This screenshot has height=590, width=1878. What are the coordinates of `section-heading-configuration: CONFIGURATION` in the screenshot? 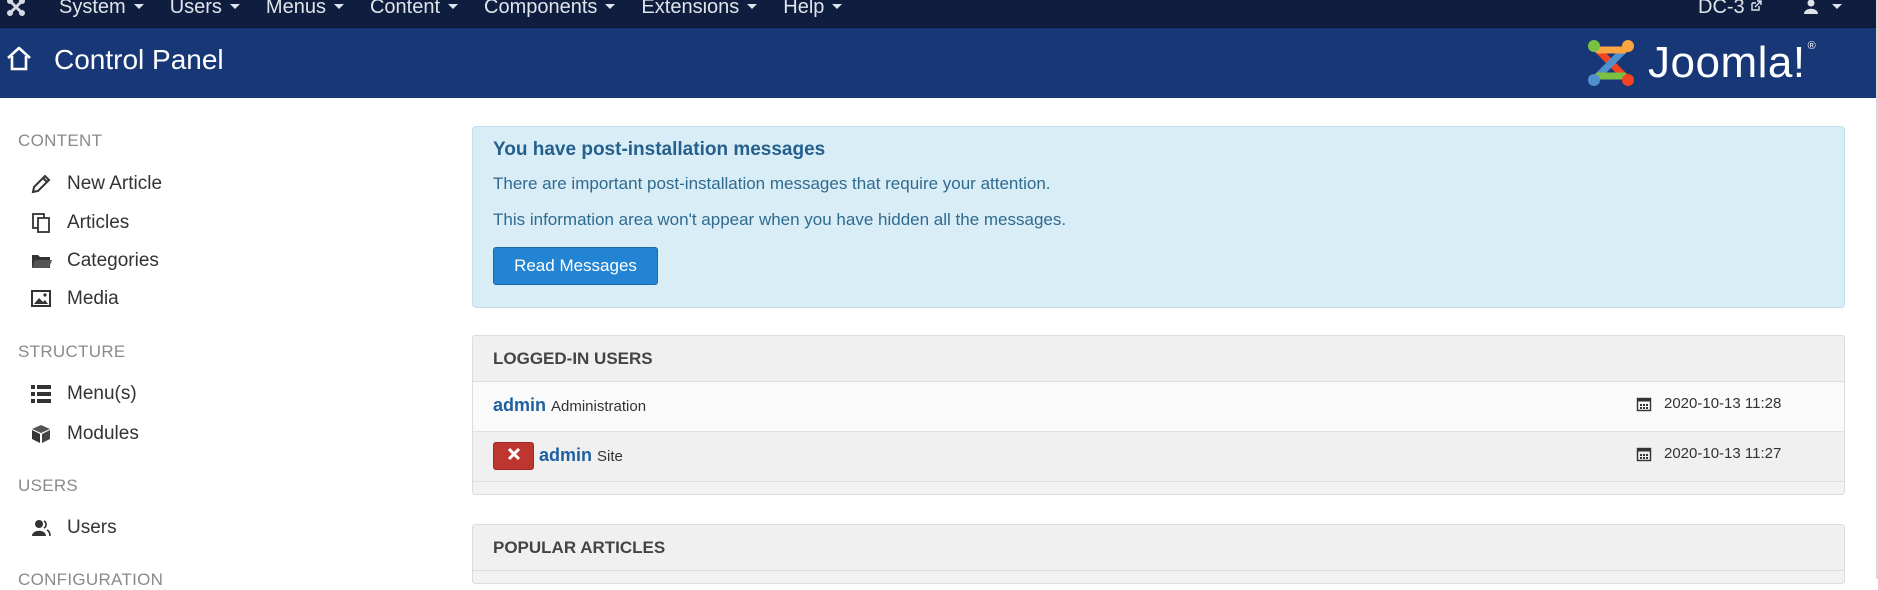 It's located at (91, 579).